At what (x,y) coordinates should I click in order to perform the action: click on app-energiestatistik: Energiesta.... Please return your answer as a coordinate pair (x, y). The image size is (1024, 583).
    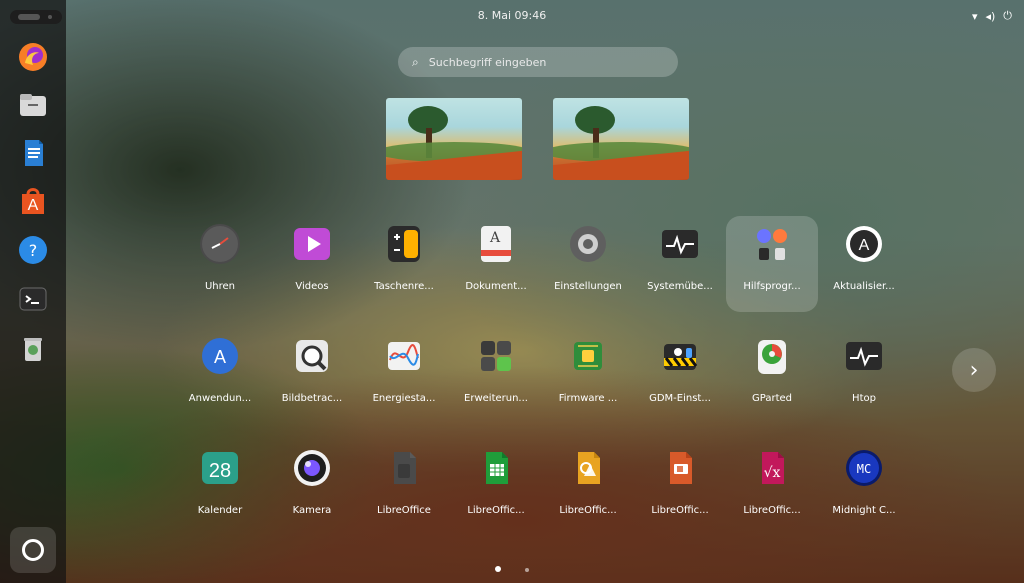
    Looking at the image, I should click on (404, 376).